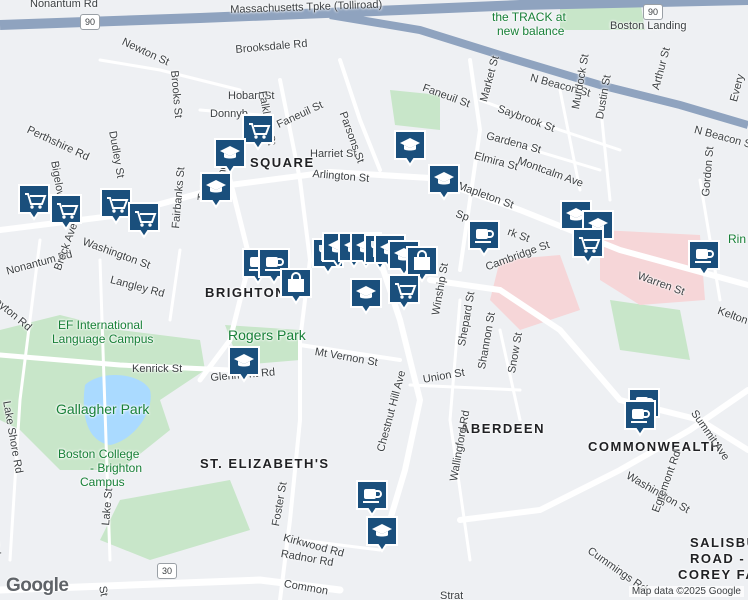 Image resolution: width=748 pixels, height=600 pixels. I want to click on map-label-st-elizabeths: ST. ELIZABETH'S, so click(265, 463).